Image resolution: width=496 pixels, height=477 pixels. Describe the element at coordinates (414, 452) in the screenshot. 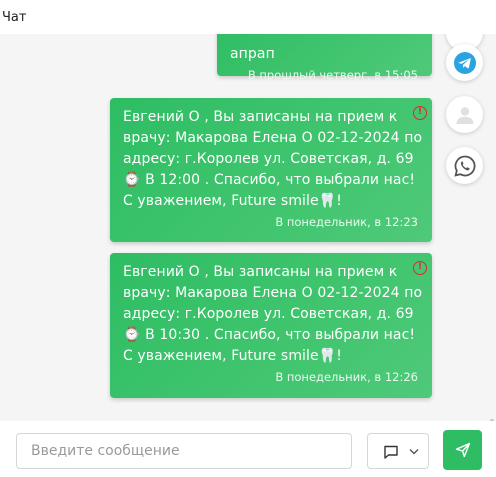

I see `chevron-down-icon` at that location.